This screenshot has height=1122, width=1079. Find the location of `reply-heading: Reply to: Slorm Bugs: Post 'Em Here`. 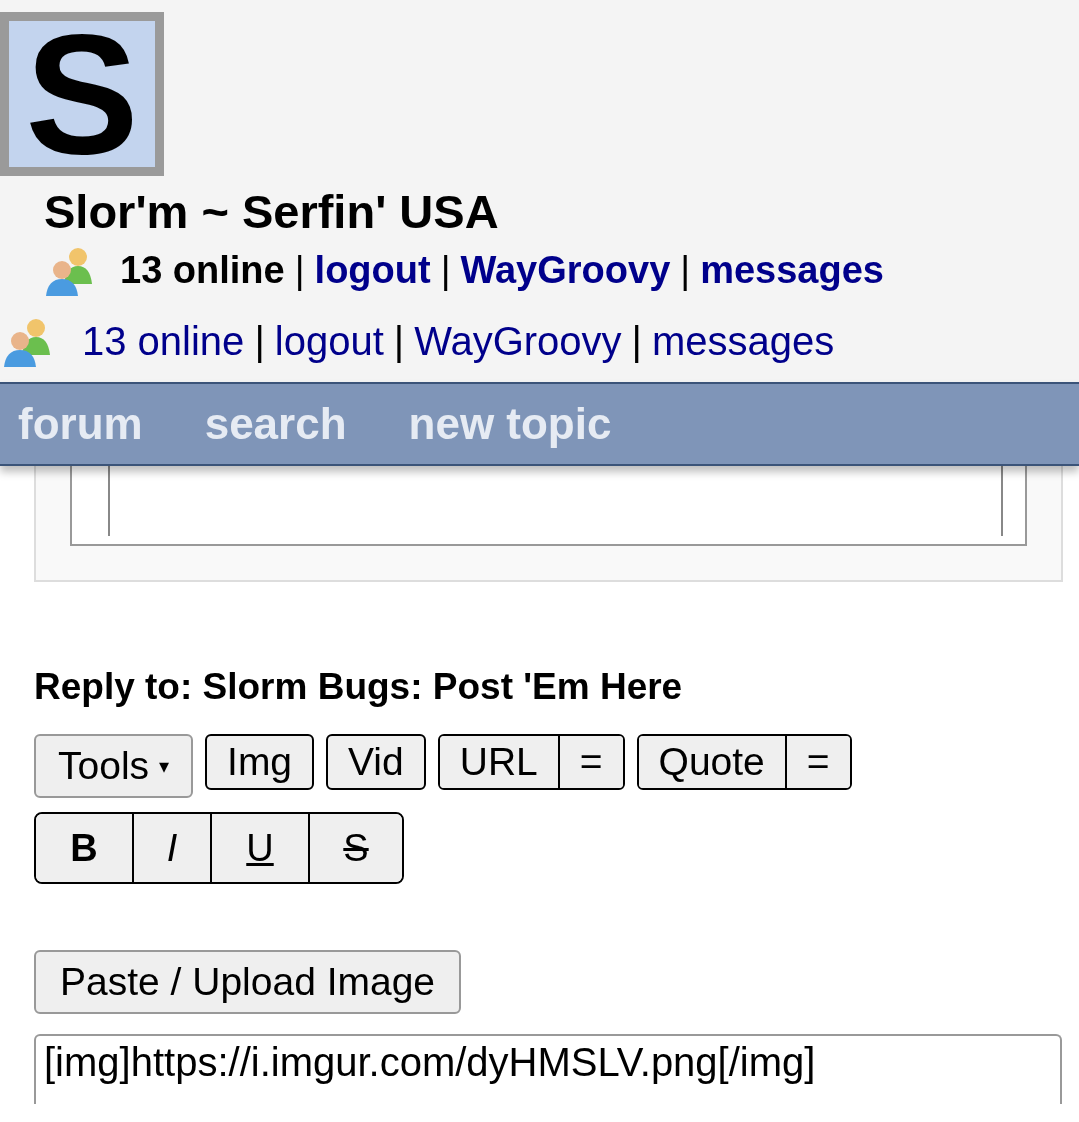

reply-heading: Reply to: Slorm Bugs: Post 'Em Here is located at coordinates (359, 687).